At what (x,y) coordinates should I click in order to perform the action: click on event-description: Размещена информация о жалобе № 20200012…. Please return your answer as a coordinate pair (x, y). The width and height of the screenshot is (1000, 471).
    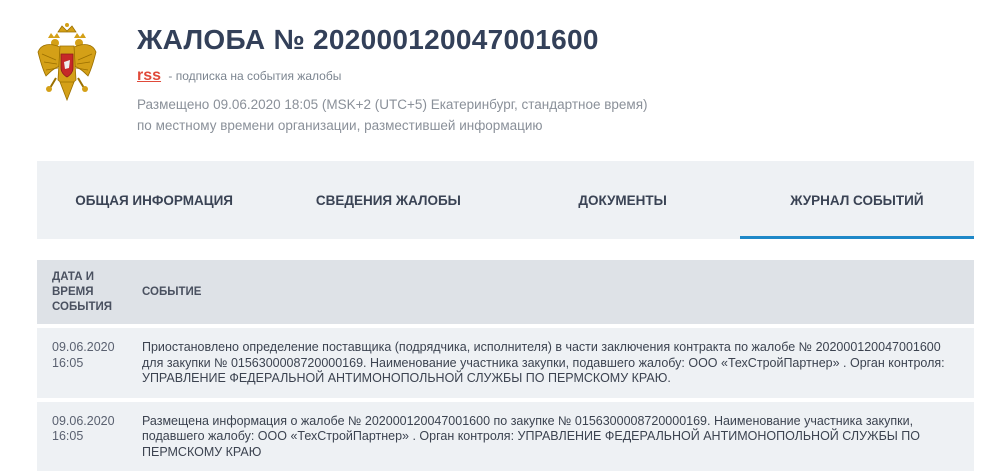
    Looking at the image, I should click on (550, 435).